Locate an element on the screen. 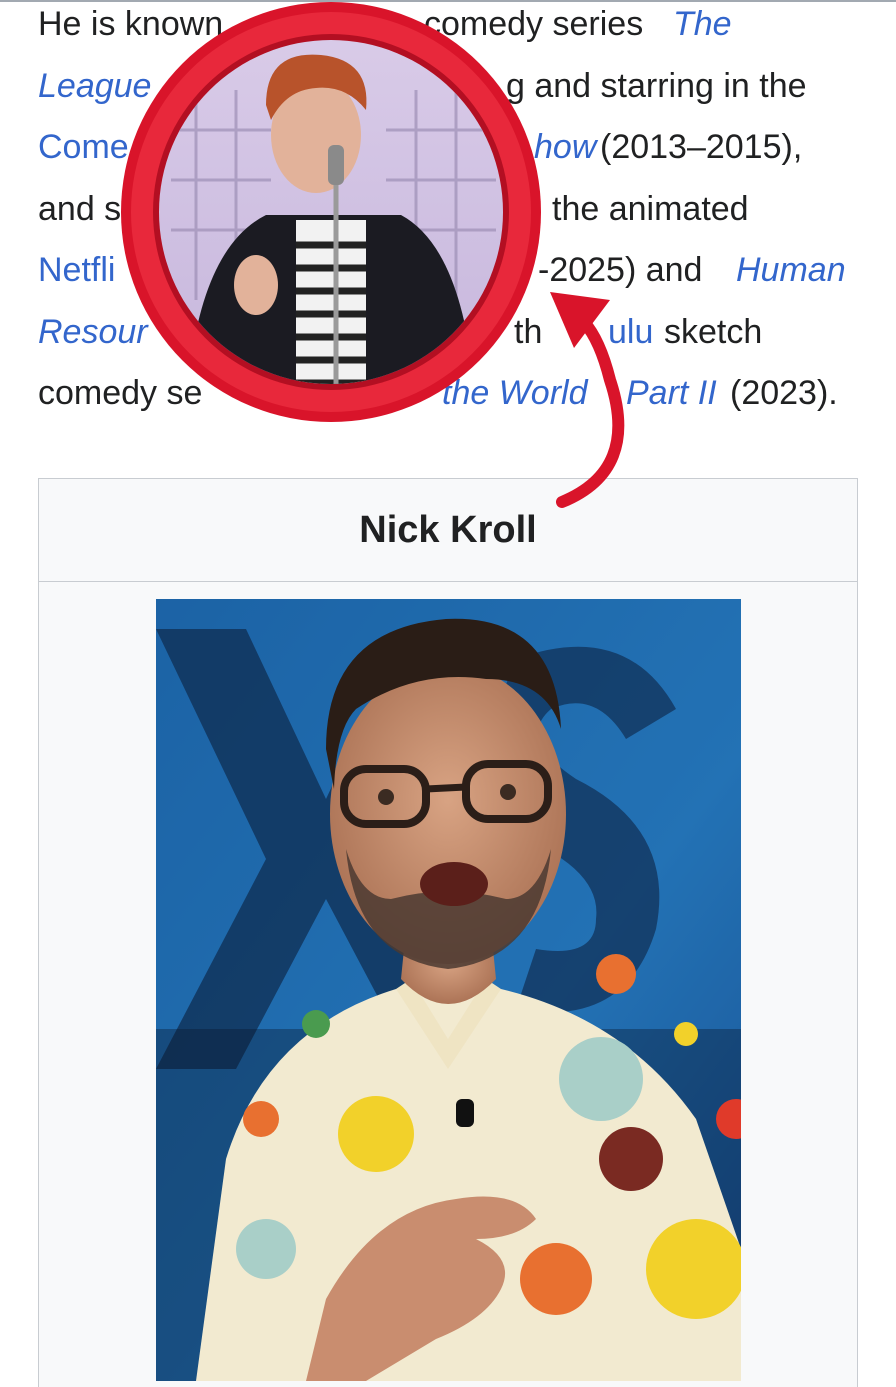  text-fragment: sketch is located at coordinates (713, 332).